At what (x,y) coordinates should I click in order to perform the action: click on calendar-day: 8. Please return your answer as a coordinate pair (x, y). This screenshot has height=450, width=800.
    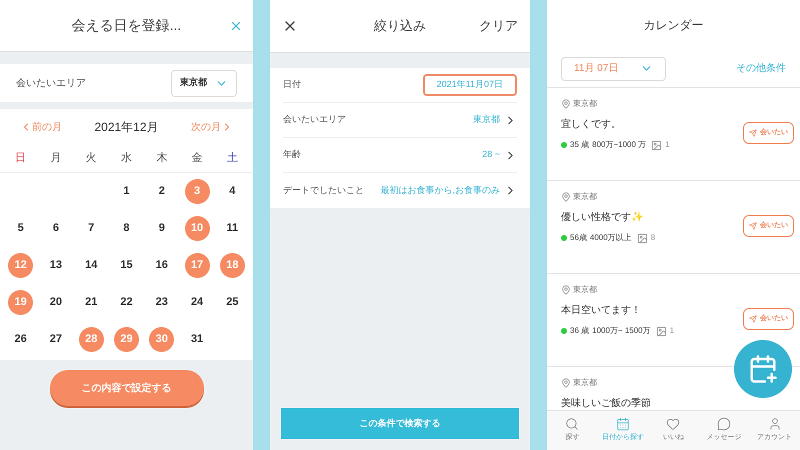
    Looking at the image, I should click on (126, 228).